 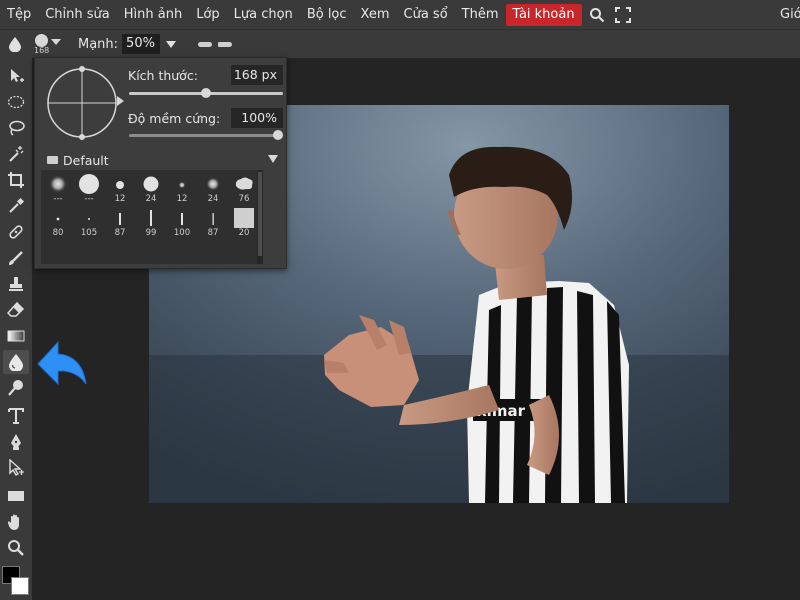 I want to click on menu-view: Xem, so click(x=375, y=15).